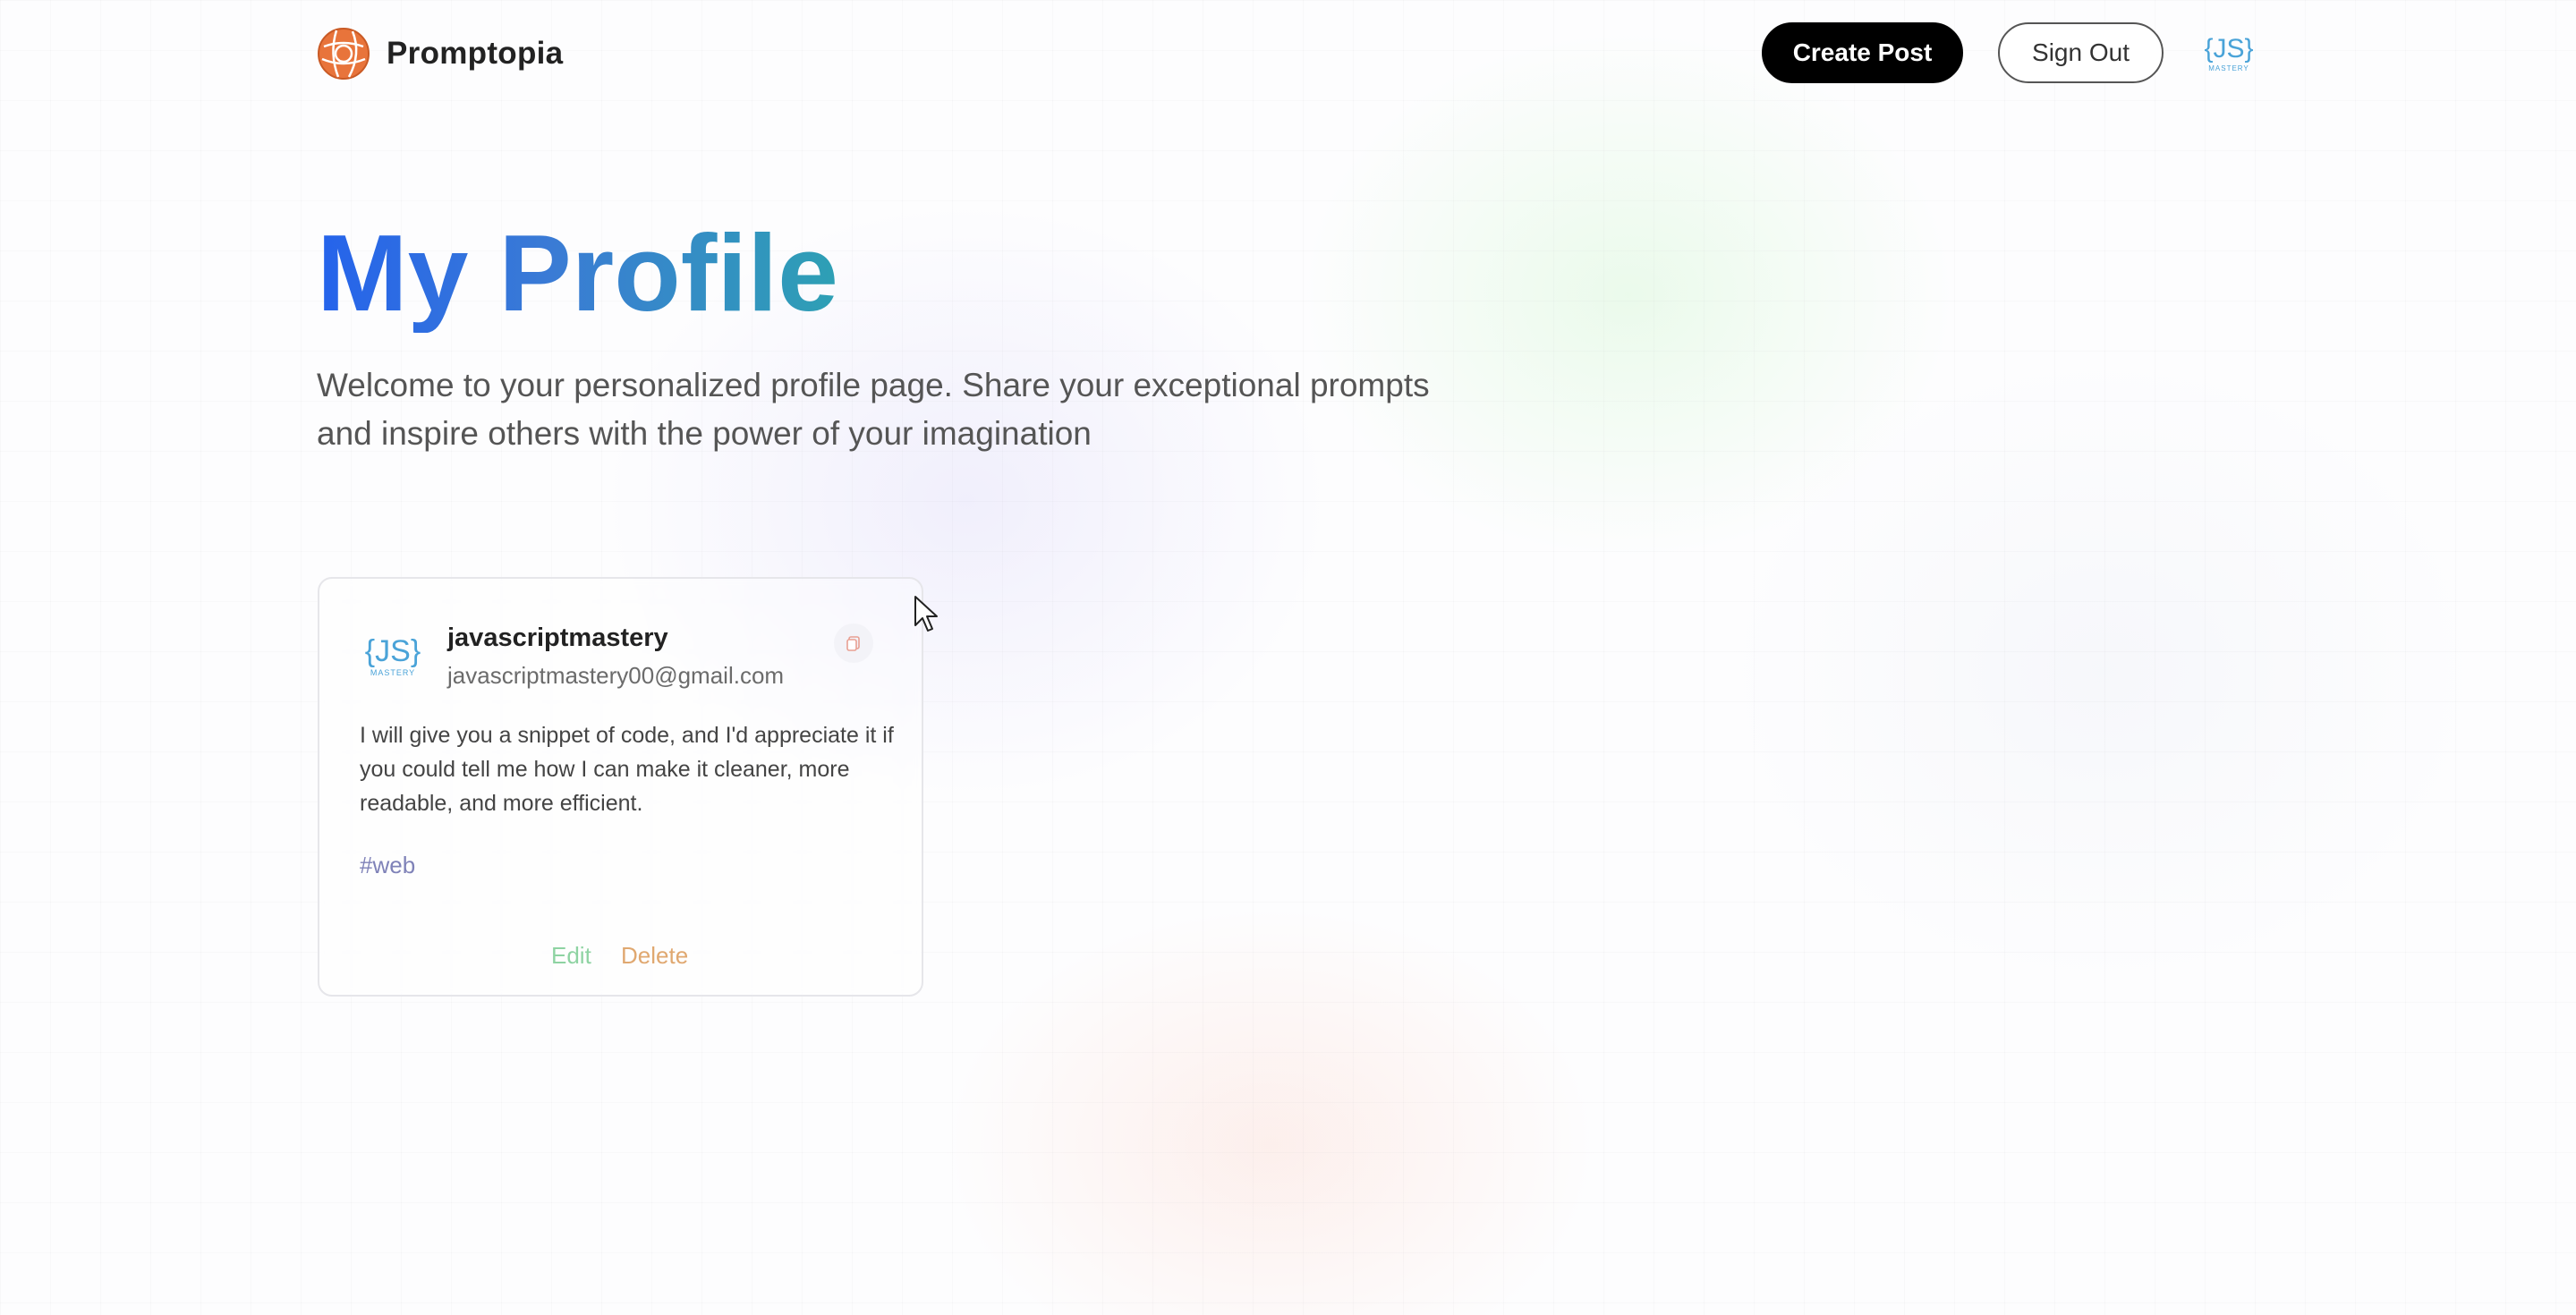 The height and width of the screenshot is (1315, 2576). I want to click on sign-out-button: Sign Out, so click(2081, 52).